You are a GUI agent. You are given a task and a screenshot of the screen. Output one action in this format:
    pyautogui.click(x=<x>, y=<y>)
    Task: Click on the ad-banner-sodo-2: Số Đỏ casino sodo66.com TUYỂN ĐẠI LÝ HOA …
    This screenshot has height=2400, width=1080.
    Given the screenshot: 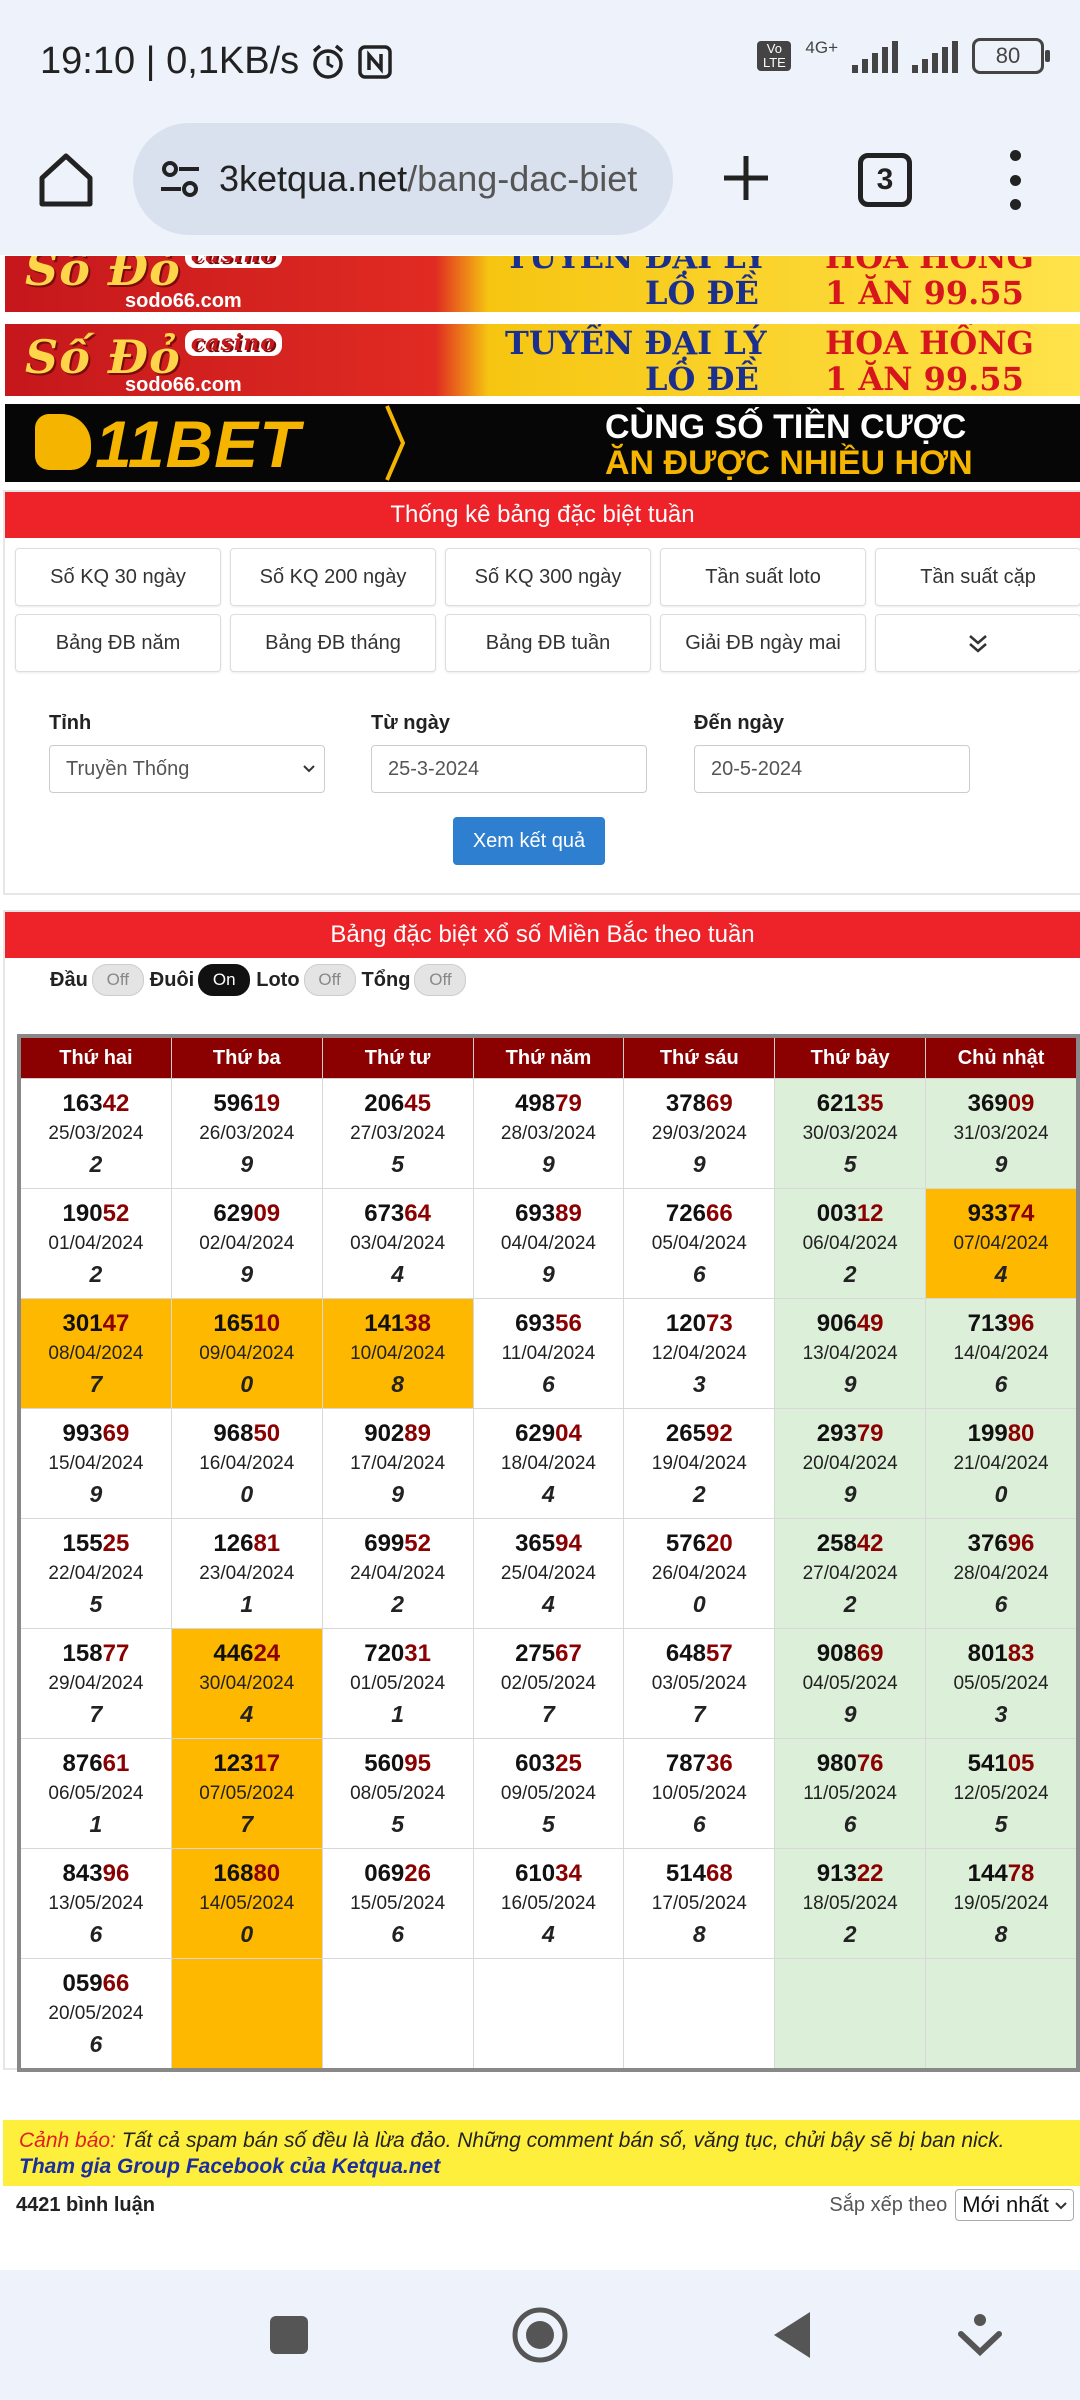 What is the action you would take?
    pyautogui.click(x=542, y=360)
    